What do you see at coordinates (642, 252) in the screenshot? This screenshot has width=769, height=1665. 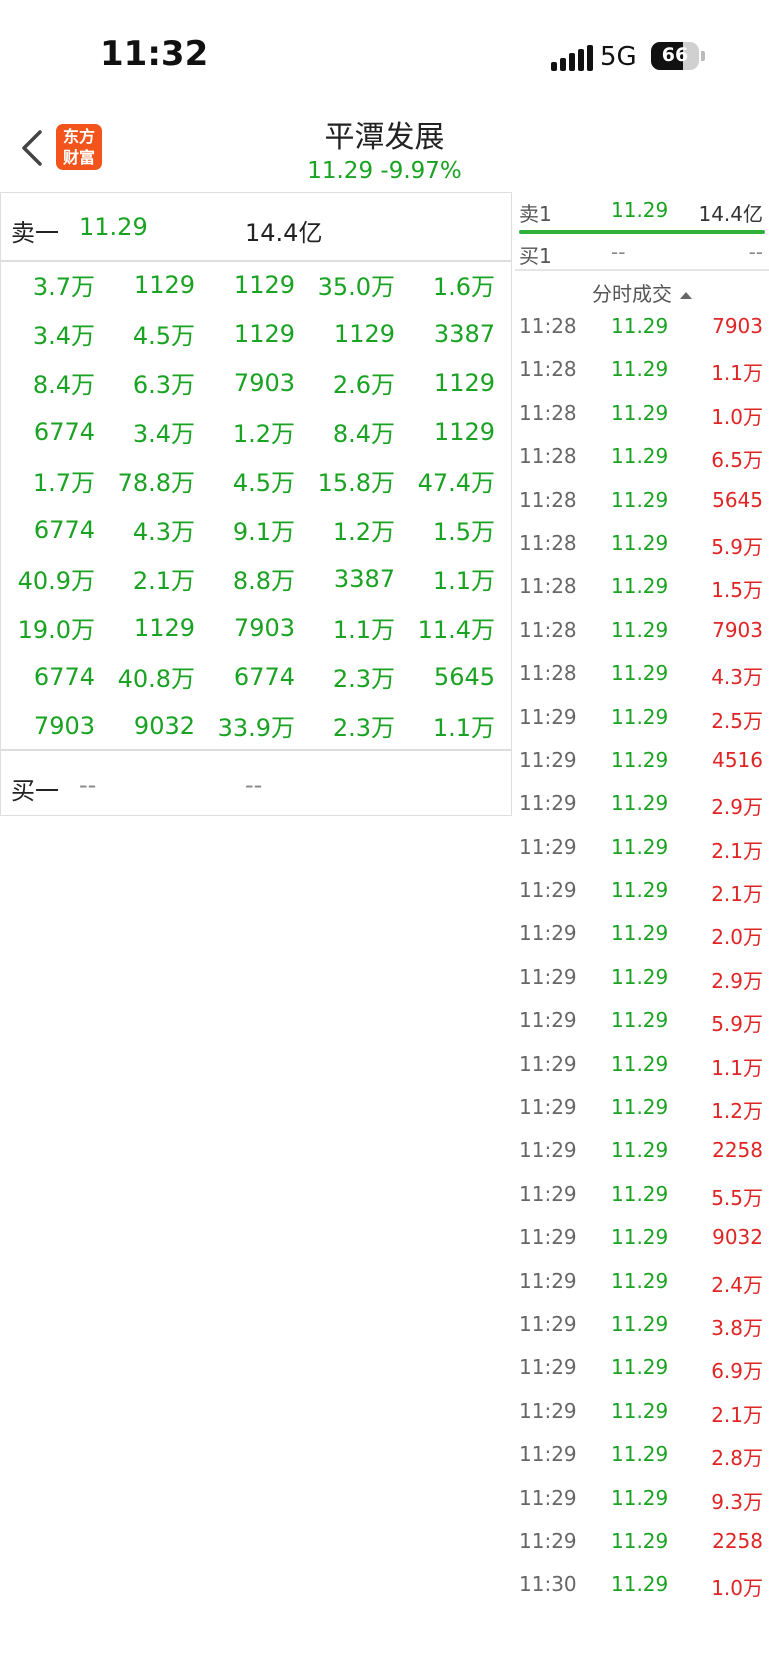 I see `buy-1-row: 买1 -- --` at bounding box center [642, 252].